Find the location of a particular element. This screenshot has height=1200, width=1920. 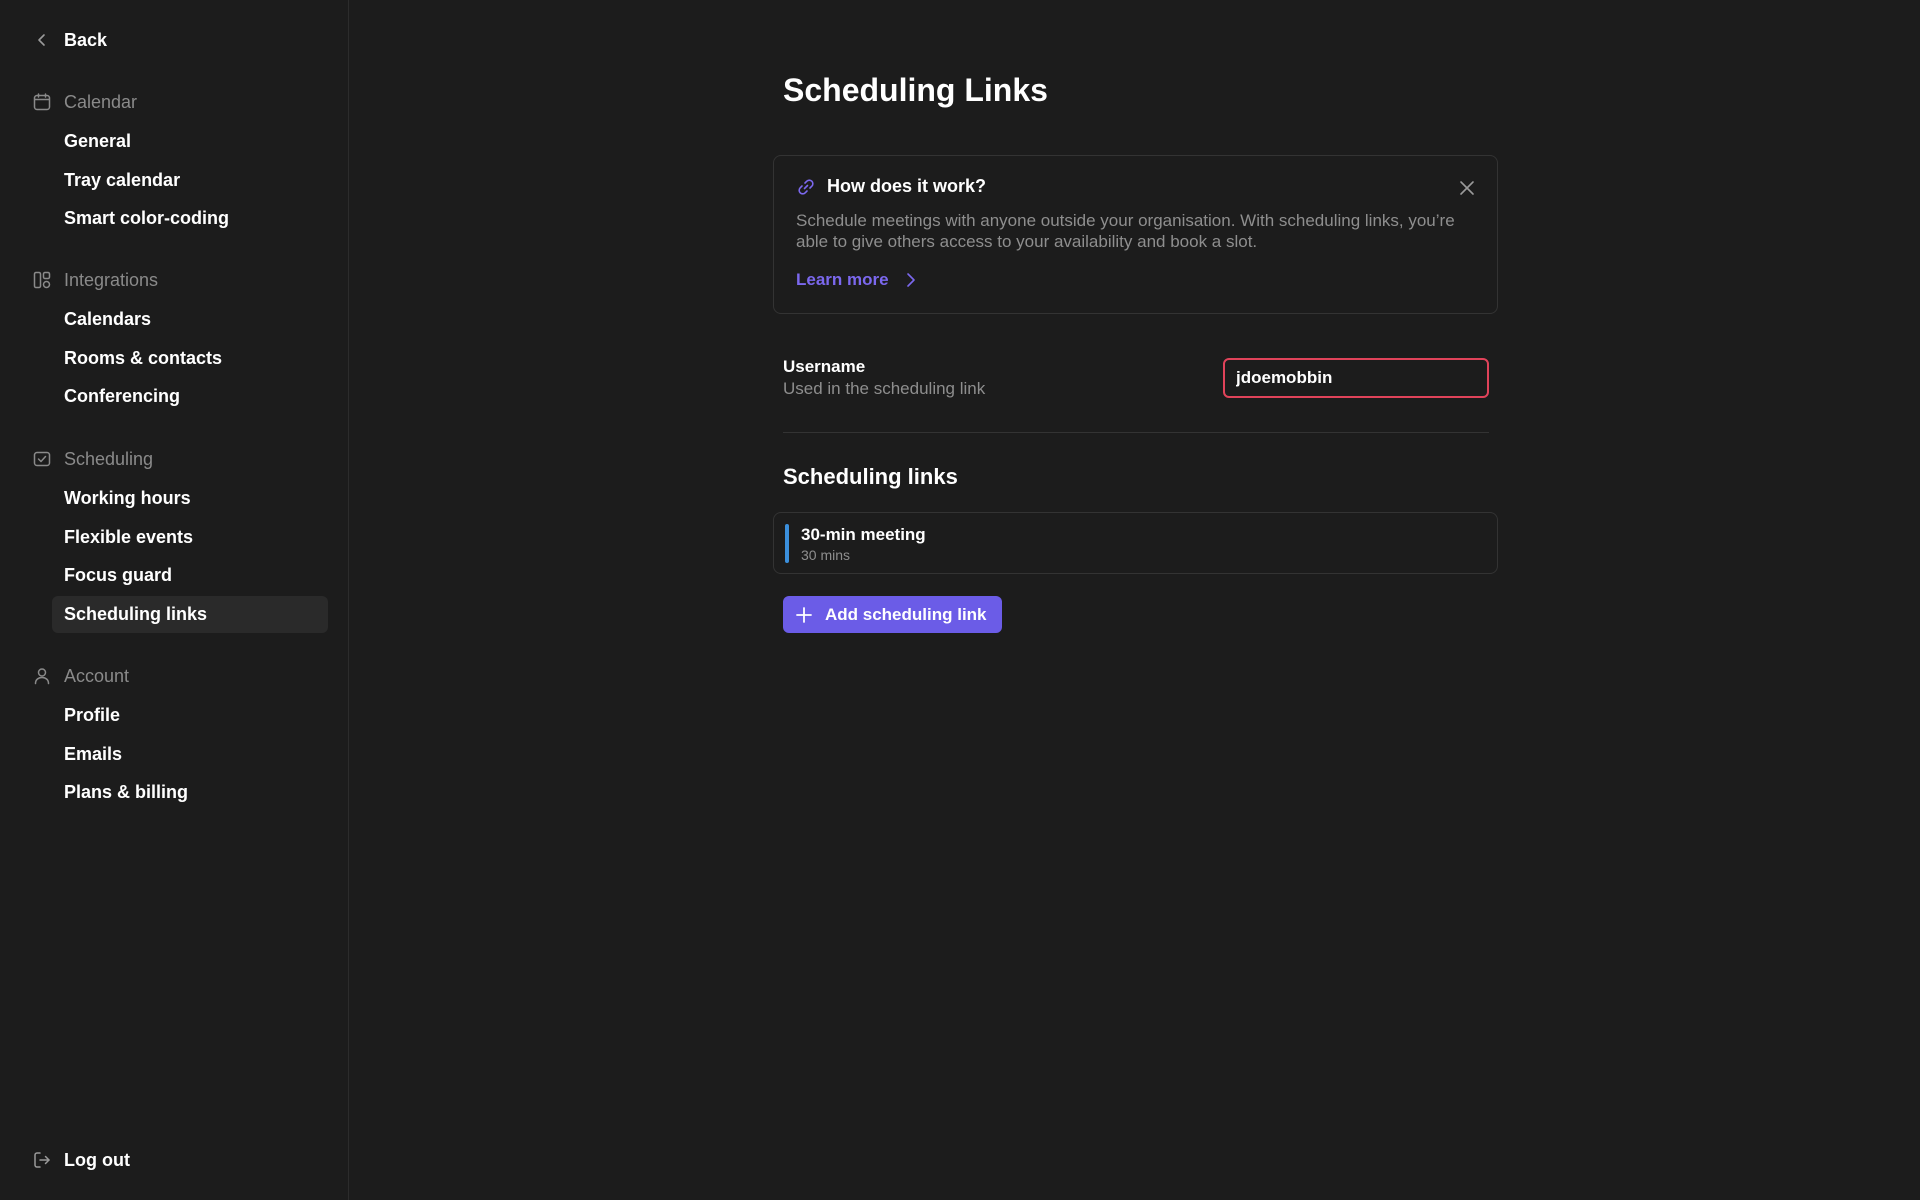

section-calendar-title: Calendar is located at coordinates (101, 101).